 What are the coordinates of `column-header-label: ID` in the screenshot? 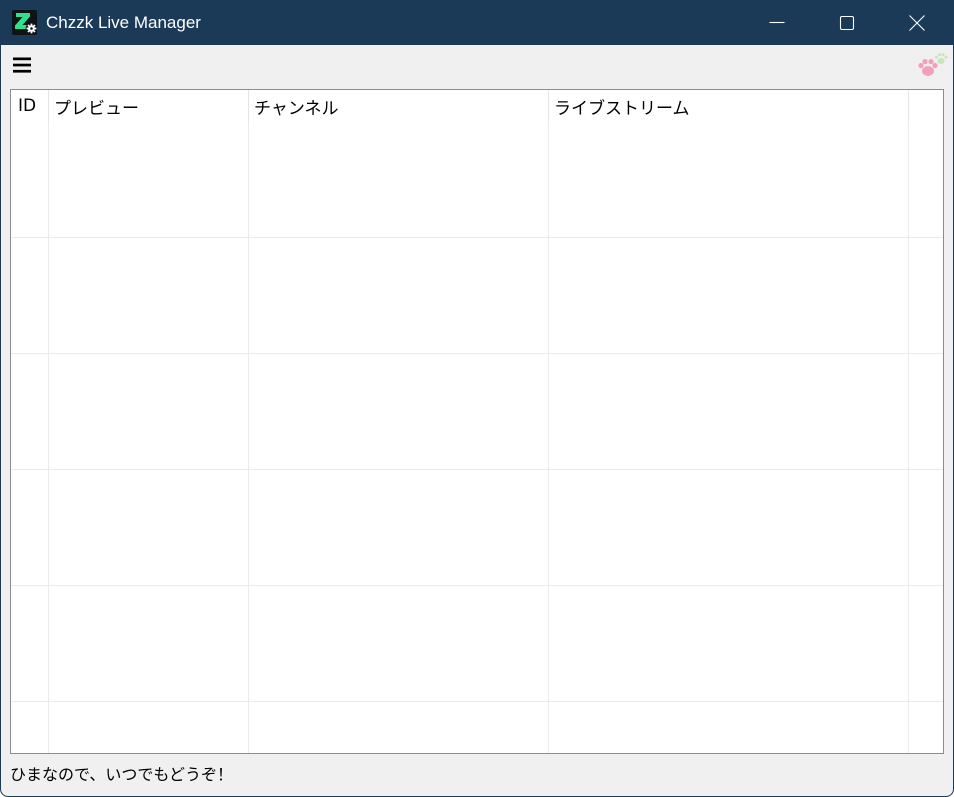 It's located at (27, 106).